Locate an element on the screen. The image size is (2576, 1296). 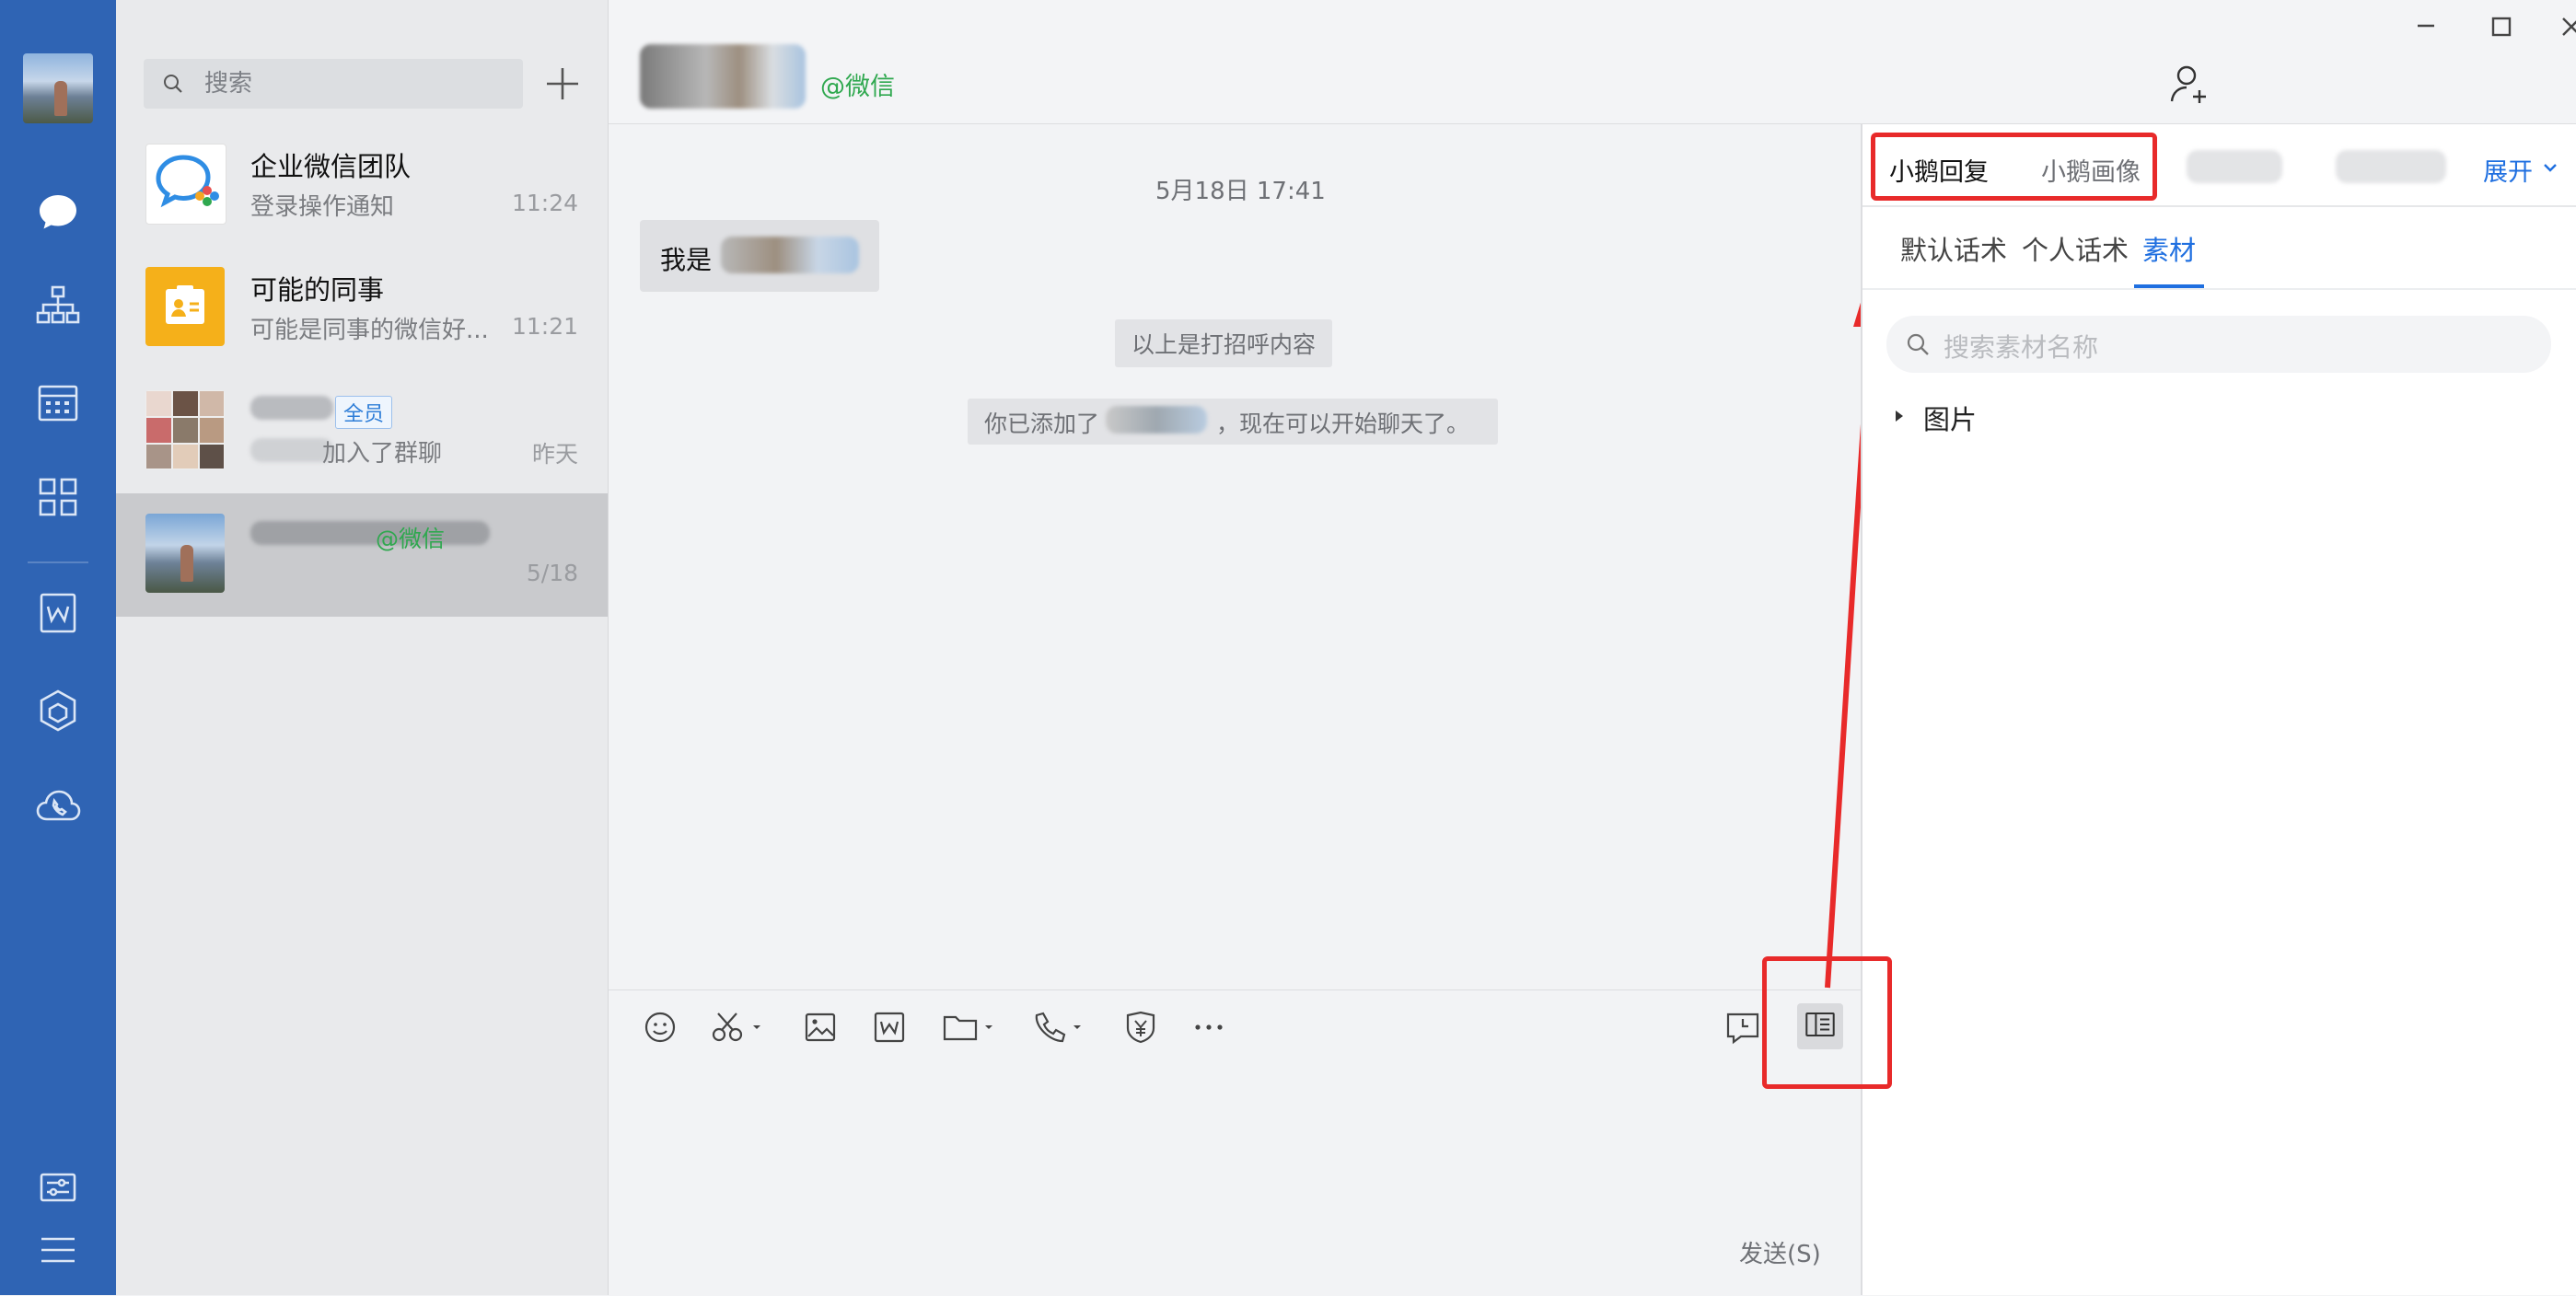
chat-bubble-icon is located at coordinates (58, 211).